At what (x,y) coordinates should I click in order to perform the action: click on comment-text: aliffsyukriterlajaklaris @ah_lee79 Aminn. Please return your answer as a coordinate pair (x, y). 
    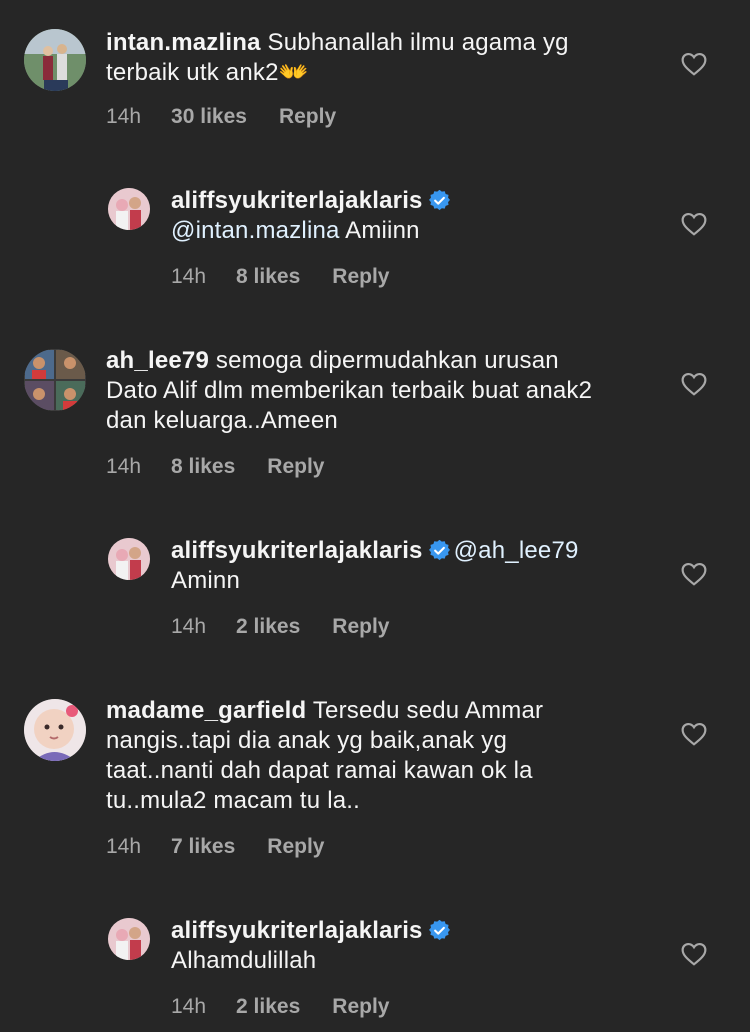
    Looking at the image, I should click on (421, 566).